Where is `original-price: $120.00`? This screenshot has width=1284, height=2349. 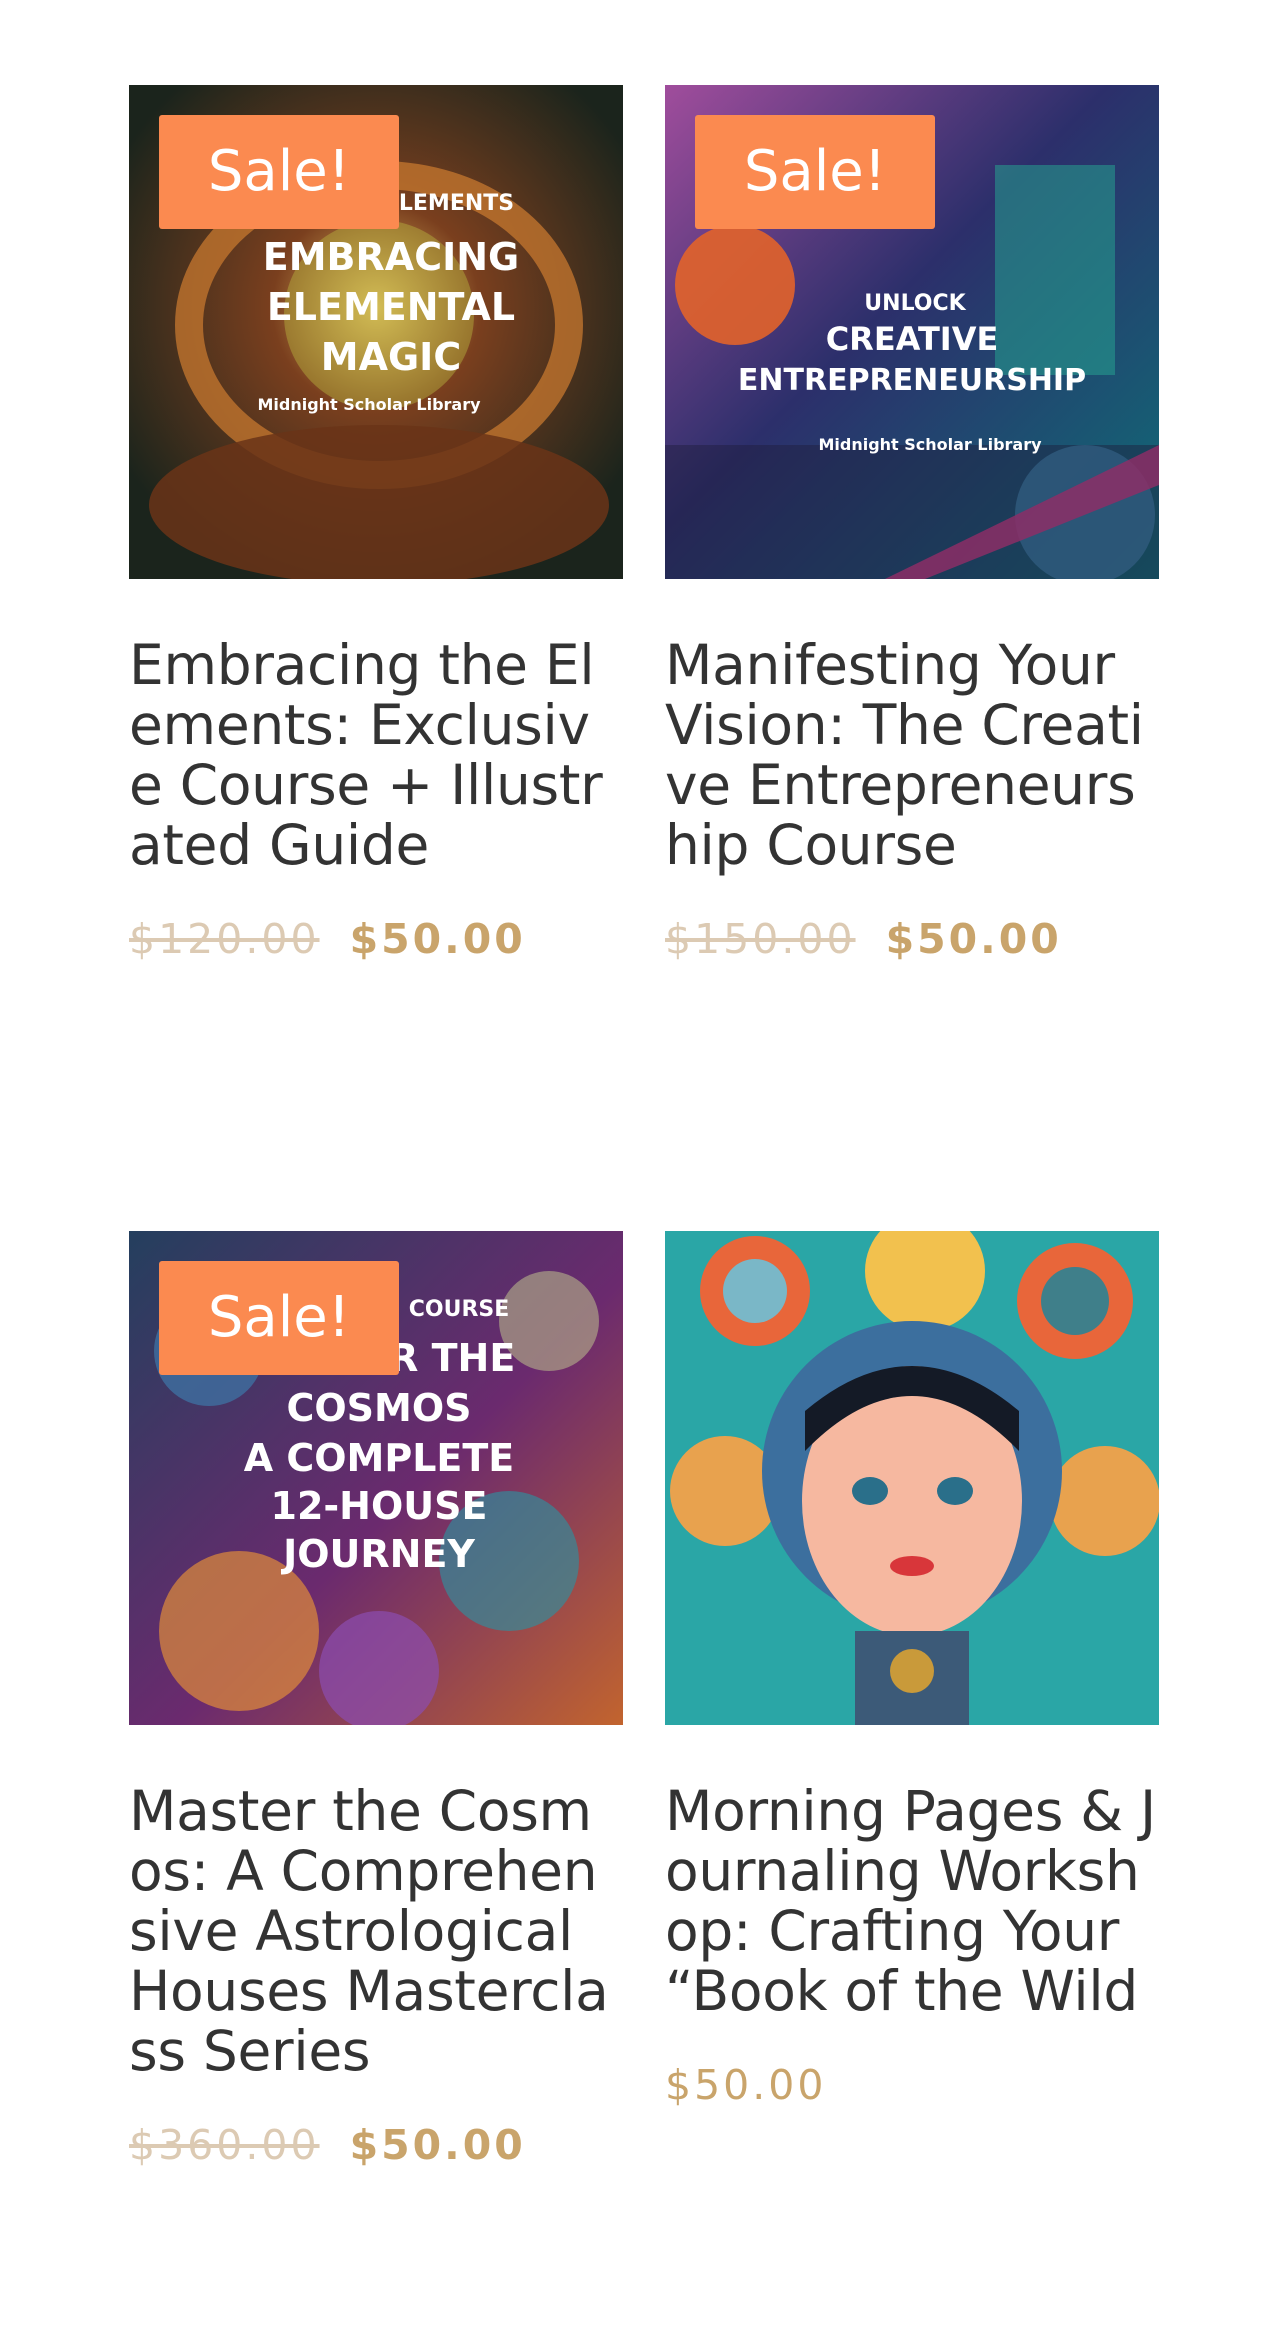 original-price: $120.00 is located at coordinates (224, 939).